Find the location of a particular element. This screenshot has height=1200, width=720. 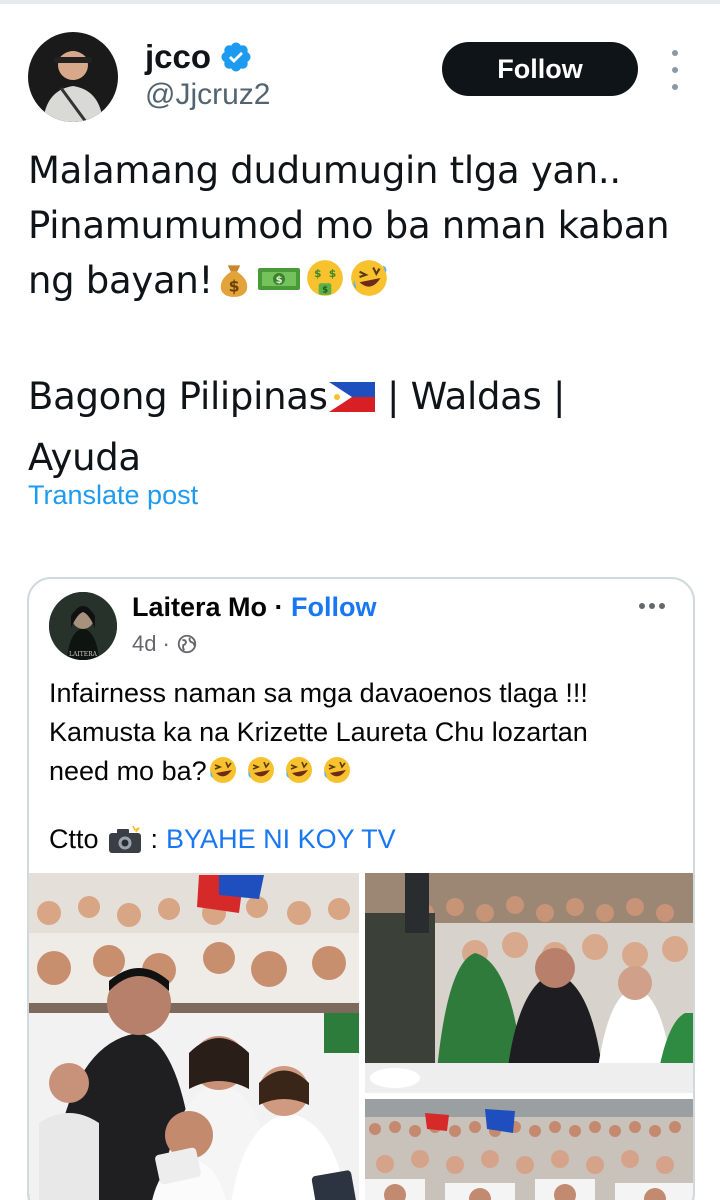

more-options-icon is located at coordinates (675, 70).